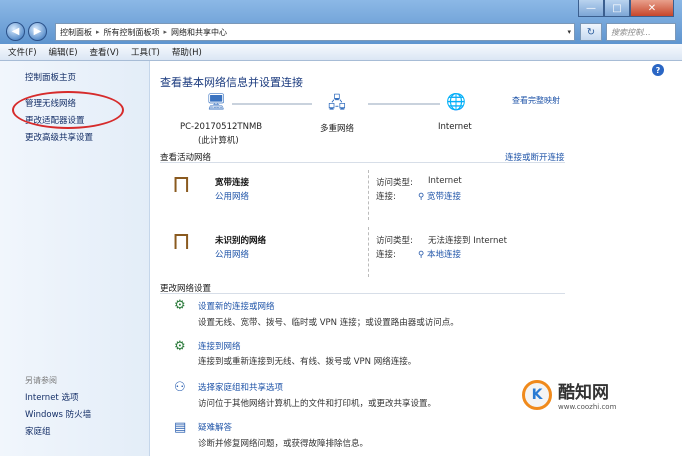 The height and width of the screenshot is (456, 682). What do you see at coordinates (216, 101) in the screenshot?
I see `computer-icon: 🖥` at bounding box center [216, 101].